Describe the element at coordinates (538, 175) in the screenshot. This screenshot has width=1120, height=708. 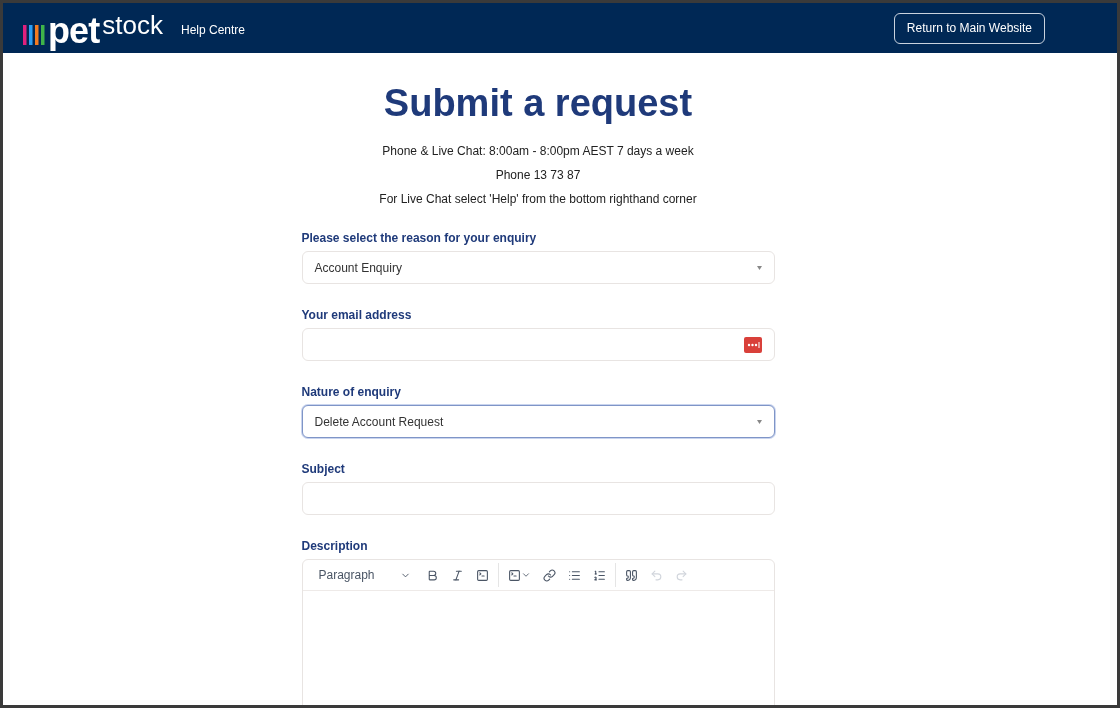
I see `info-text: Phone 13 73 87` at that location.